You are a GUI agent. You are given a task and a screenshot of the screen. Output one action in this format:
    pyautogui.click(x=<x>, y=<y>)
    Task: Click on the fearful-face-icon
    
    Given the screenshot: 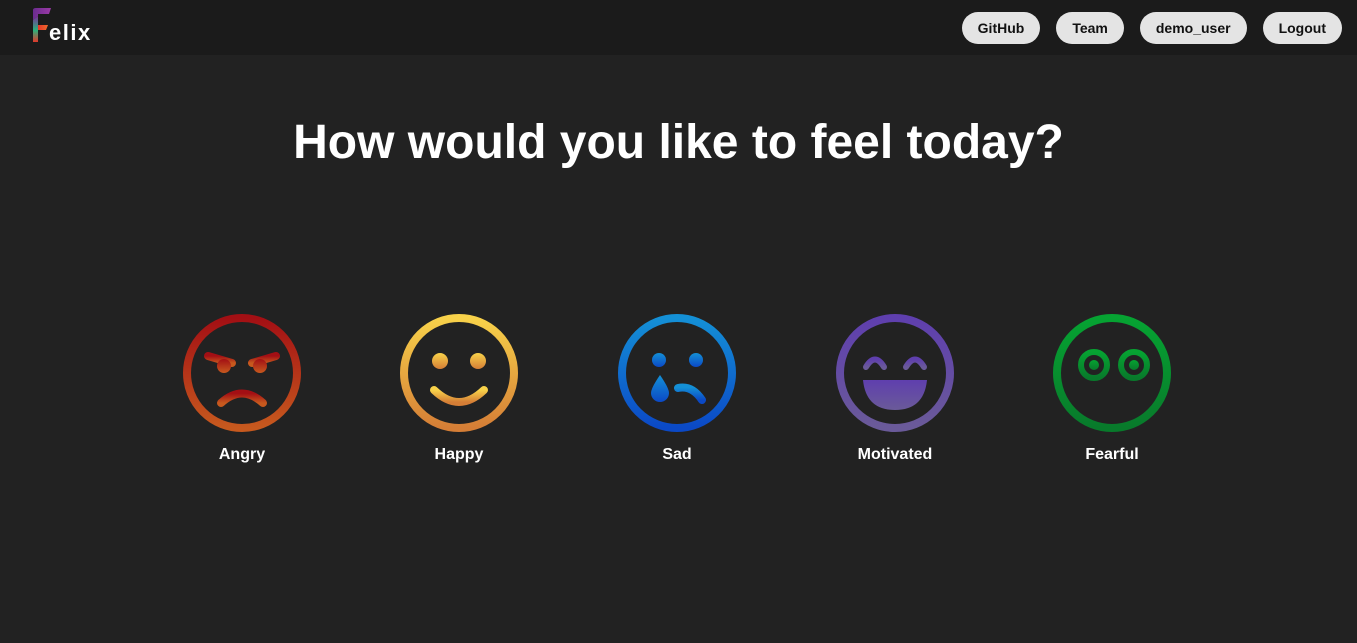 What is the action you would take?
    pyautogui.click(x=1112, y=373)
    